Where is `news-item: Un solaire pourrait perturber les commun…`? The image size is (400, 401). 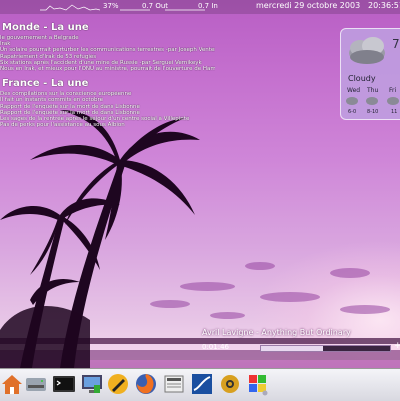 news-item: Un solaire pourrait perturber les commun… is located at coordinates (107, 50).